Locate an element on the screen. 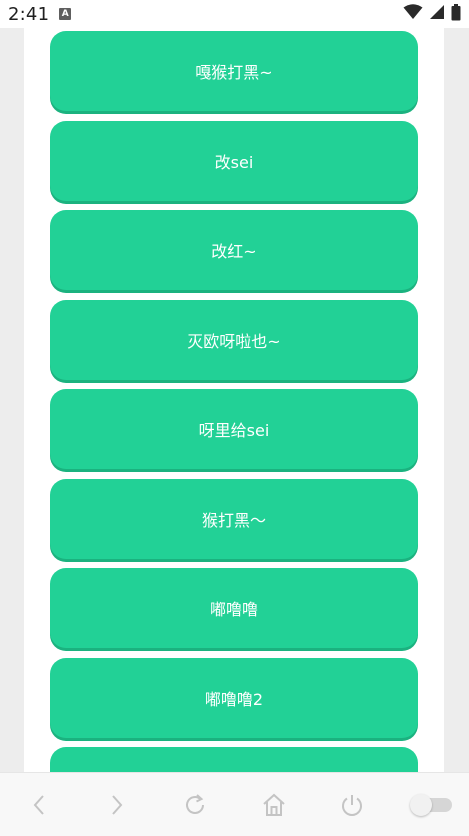  toggle-switch is located at coordinates (430, 805).